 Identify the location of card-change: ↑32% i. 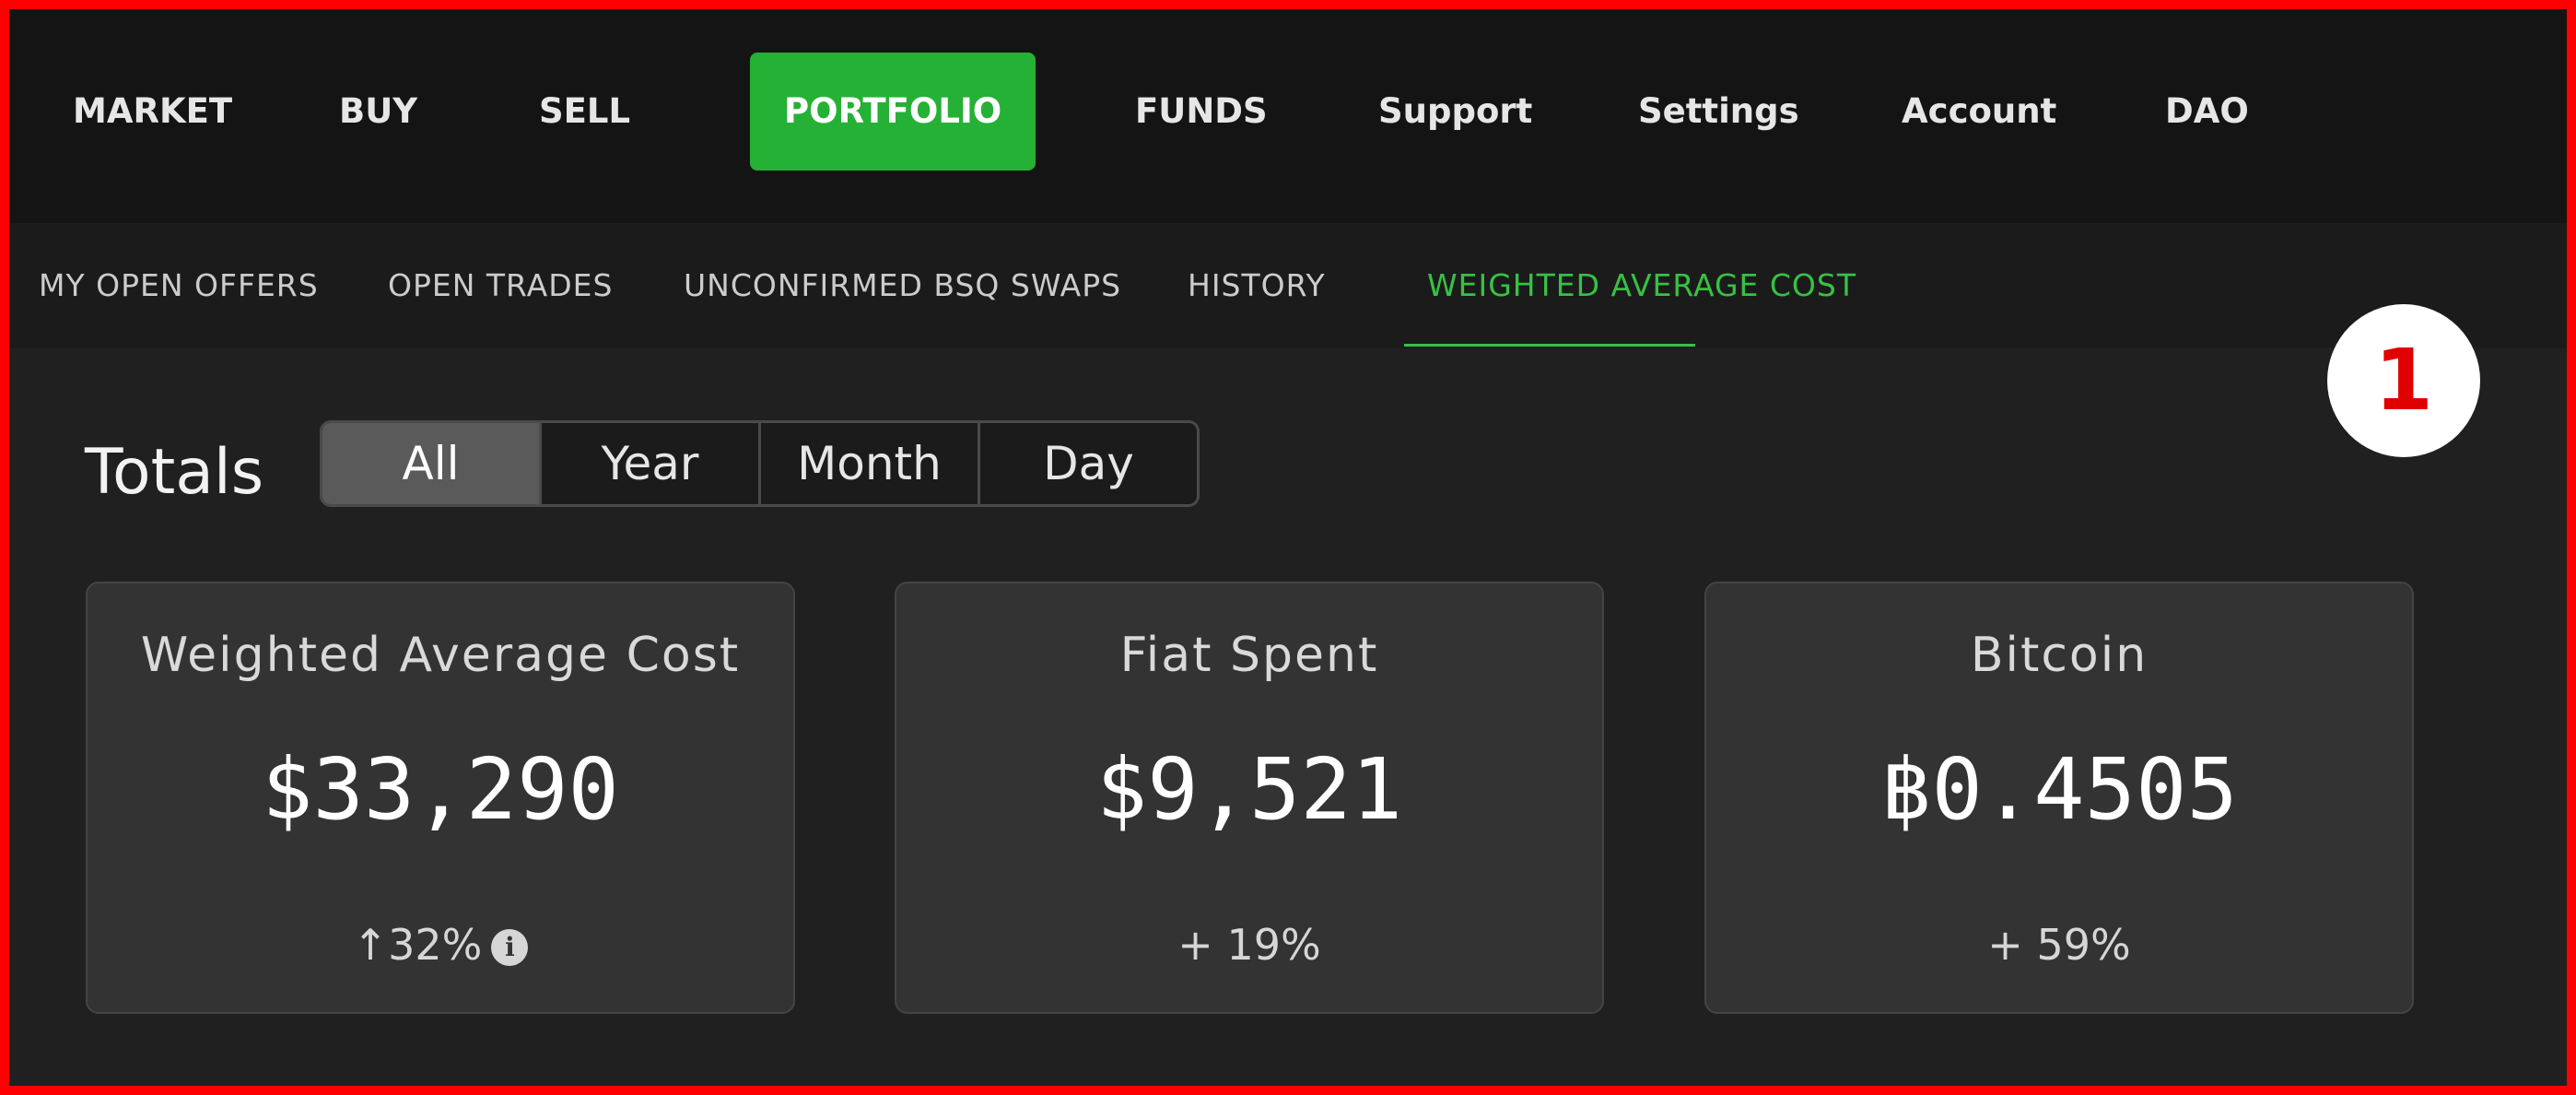
(440, 945).